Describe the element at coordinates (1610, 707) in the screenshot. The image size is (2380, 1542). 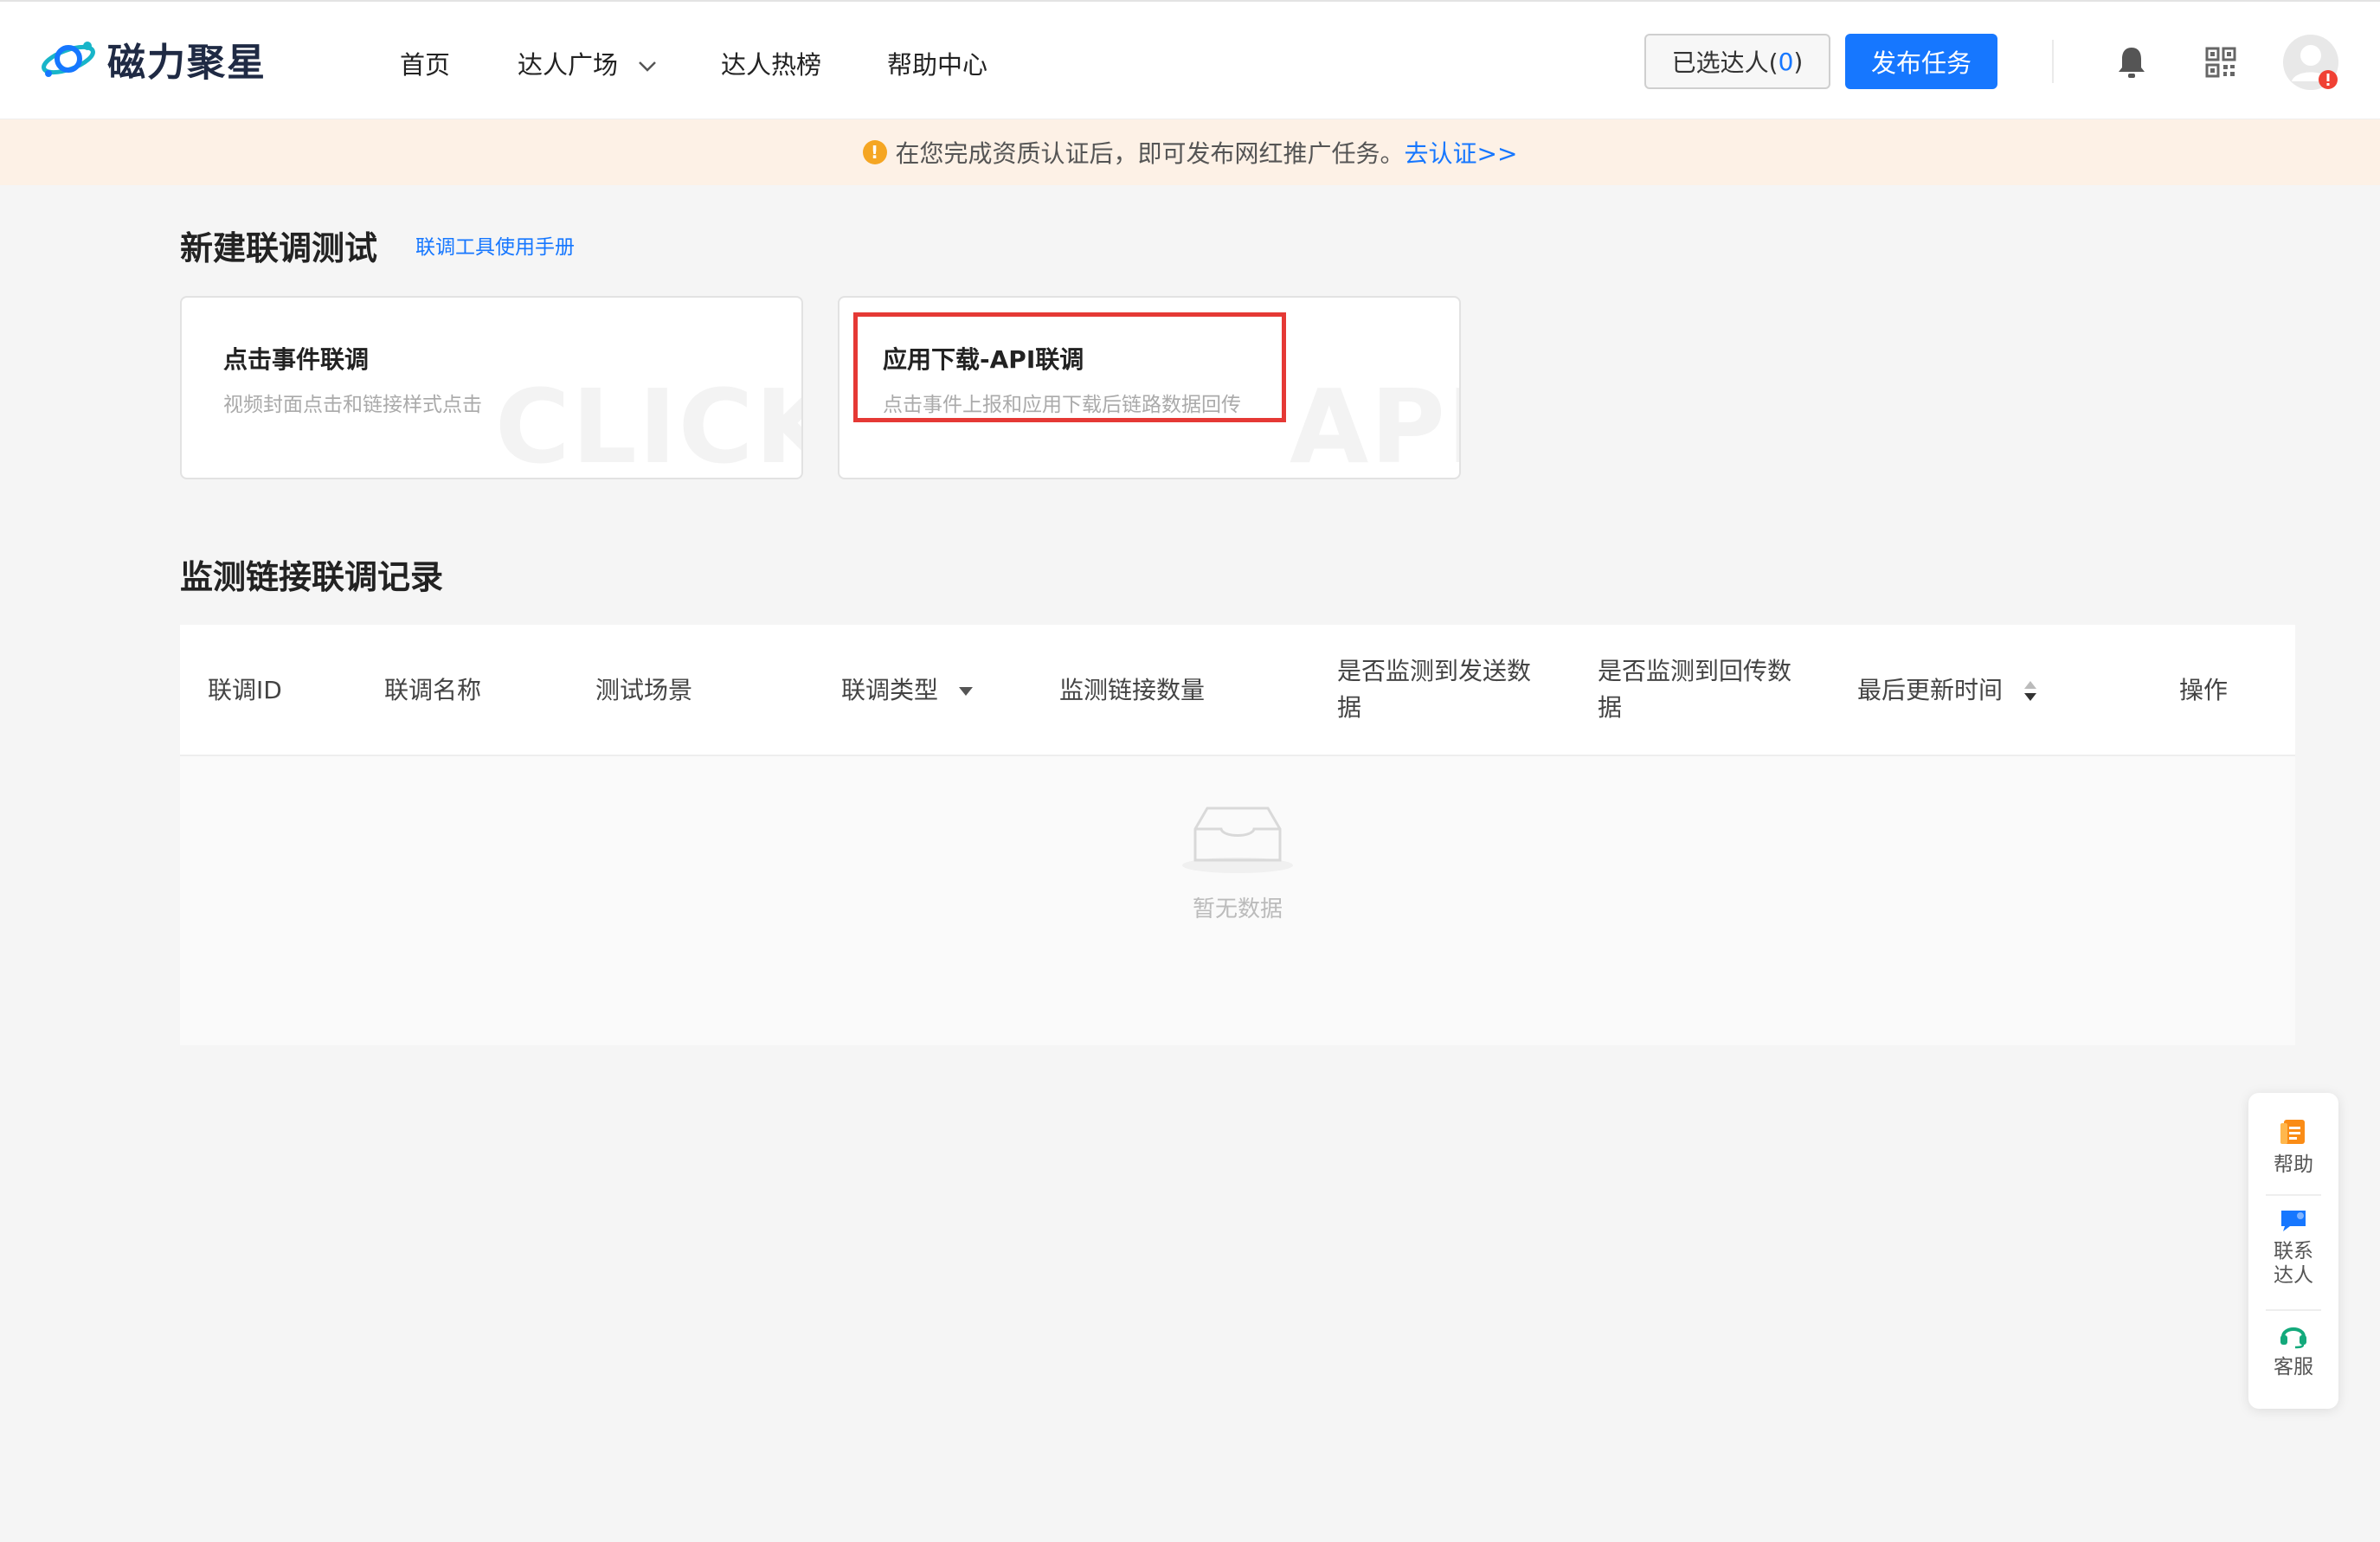
I see `col-return-detected-line2: 据` at that location.